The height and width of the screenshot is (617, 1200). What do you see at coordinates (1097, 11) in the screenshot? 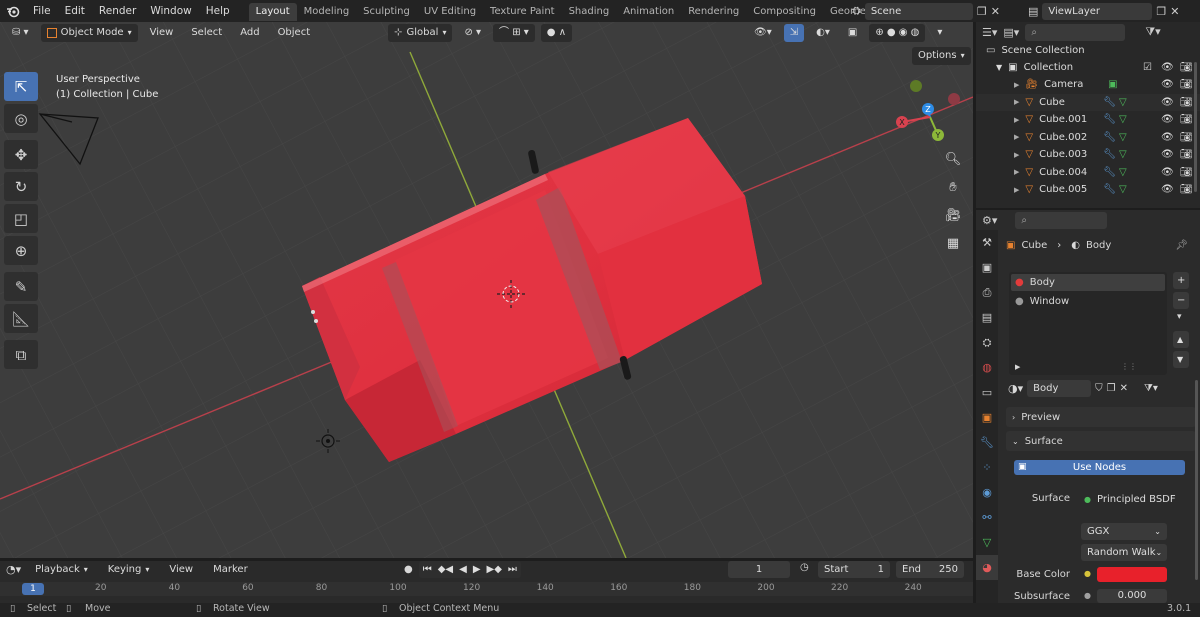
I see `view-layer-name-field: ViewLayer` at bounding box center [1097, 11].